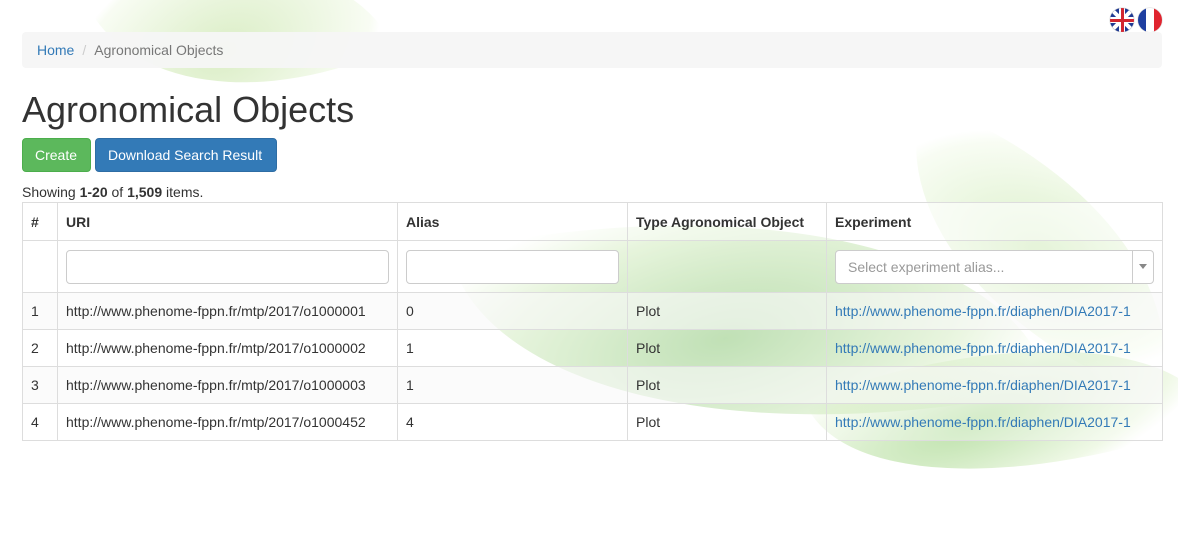 The width and height of the screenshot is (1178, 550). Describe the element at coordinates (51, 192) in the screenshot. I see `summary-prefix: Showing` at that location.